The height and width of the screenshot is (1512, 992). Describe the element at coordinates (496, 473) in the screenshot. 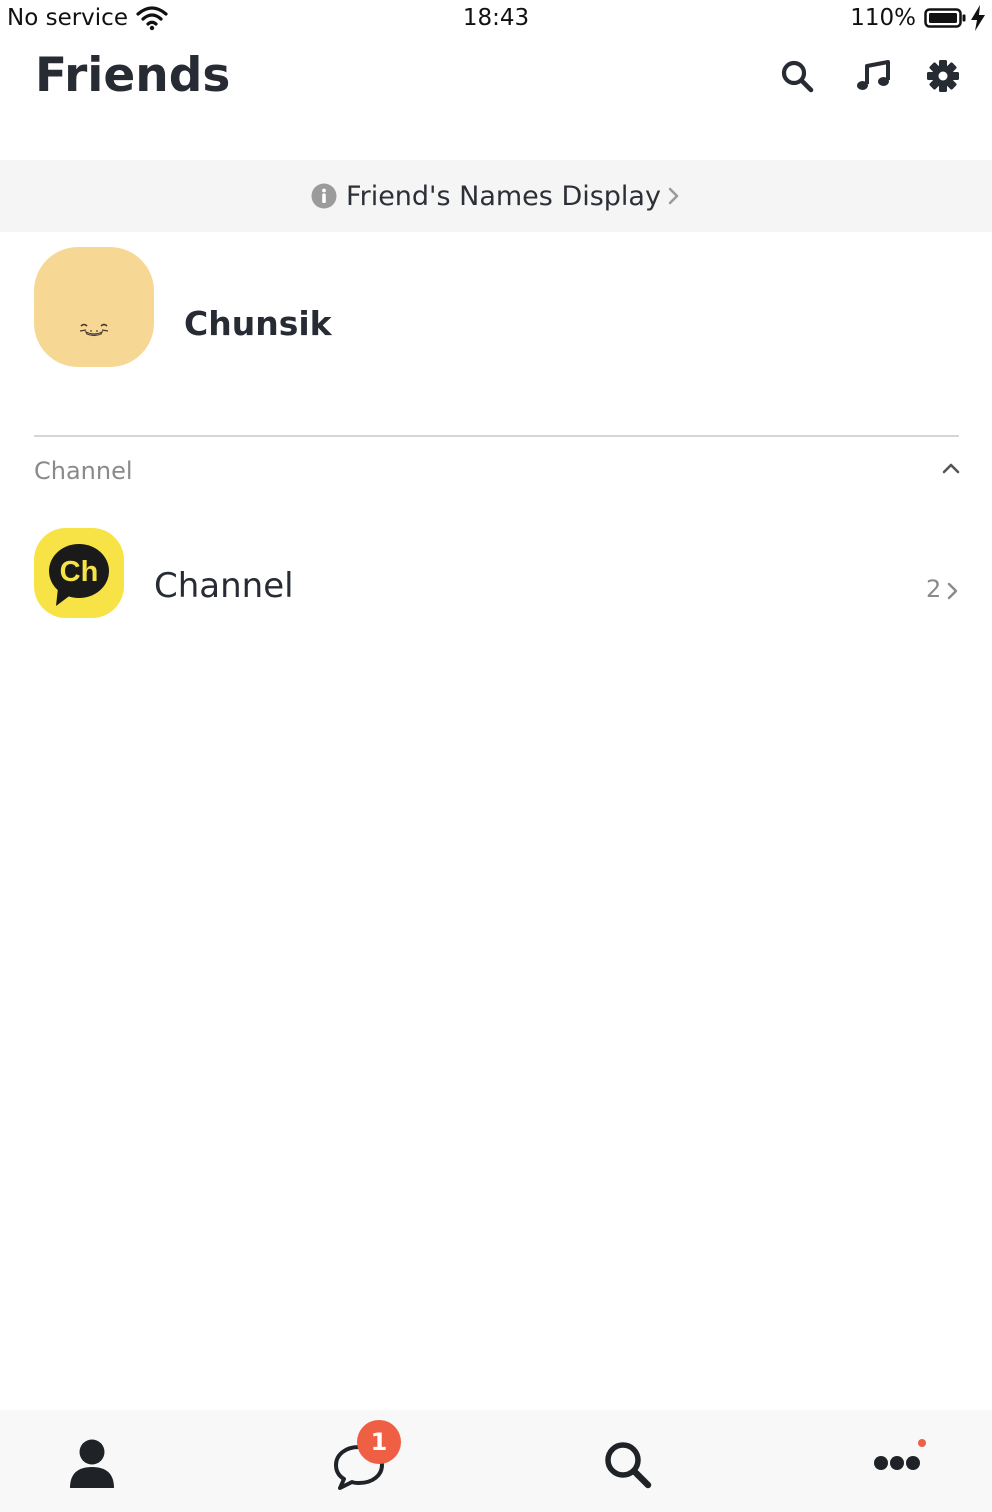

I see `channel-section-header: Channel` at that location.